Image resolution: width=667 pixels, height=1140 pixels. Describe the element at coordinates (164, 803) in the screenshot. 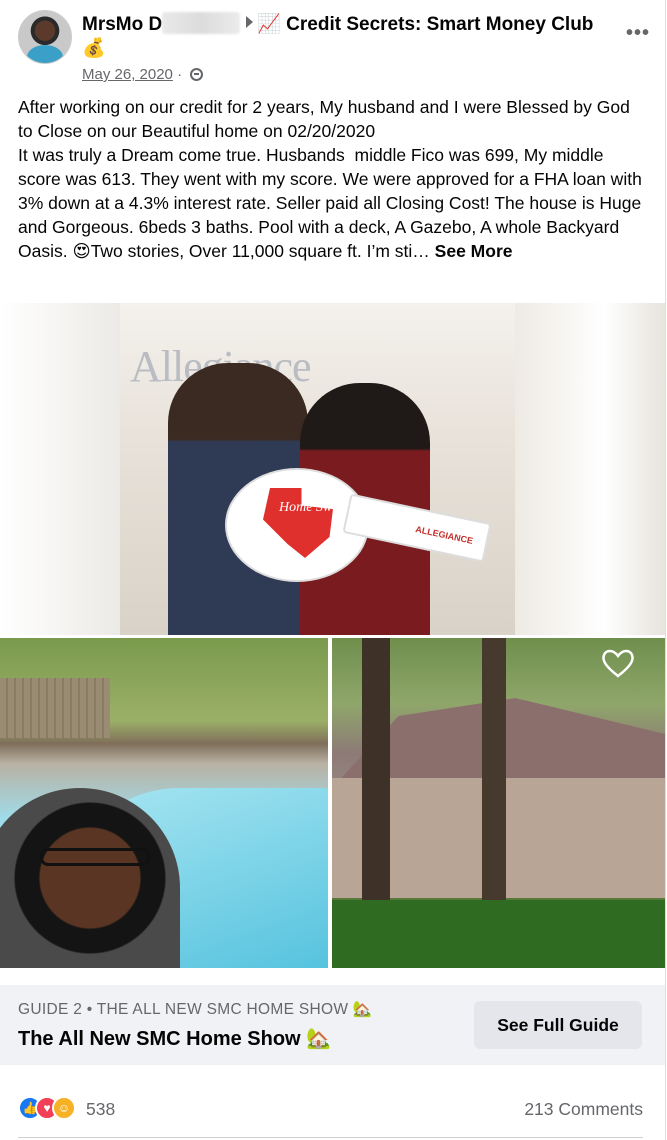

I see `photo-pool` at that location.